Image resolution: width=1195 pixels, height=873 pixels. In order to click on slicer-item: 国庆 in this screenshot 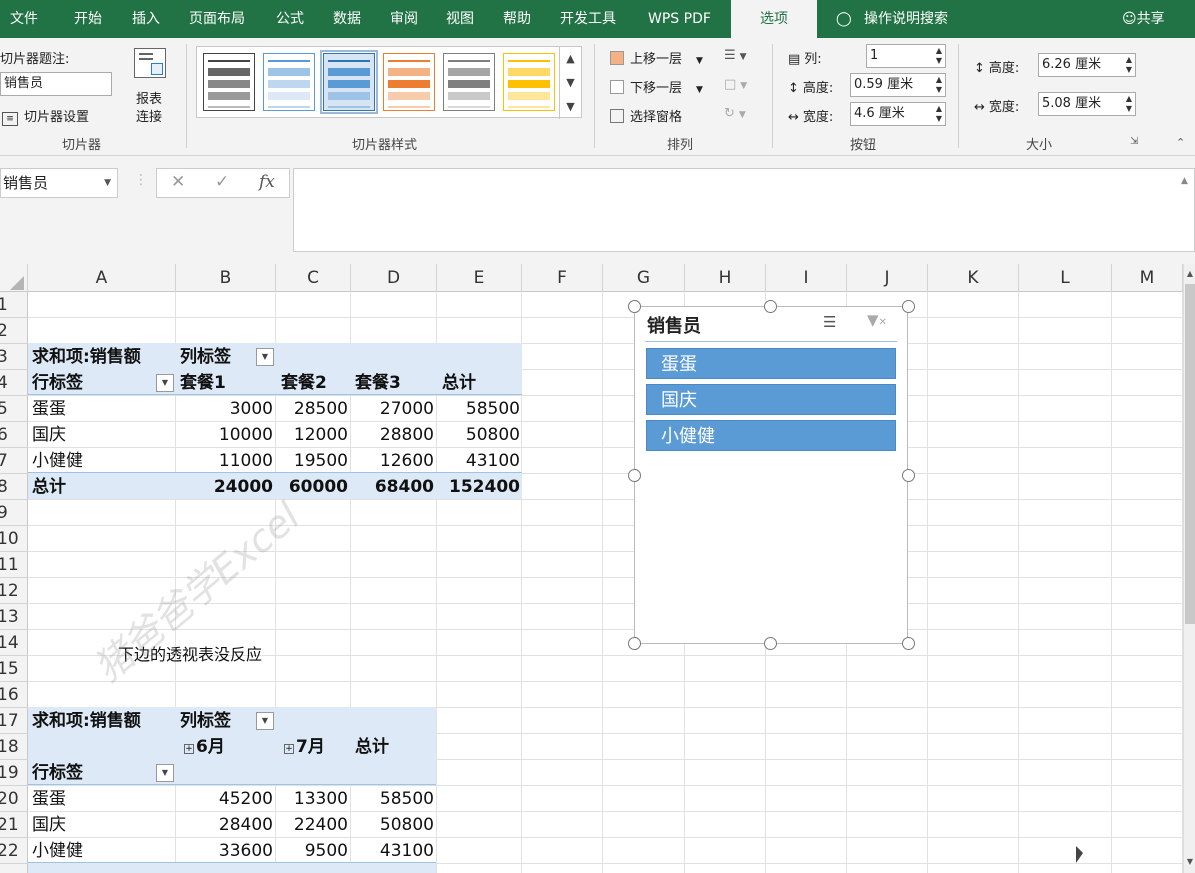, I will do `click(771, 399)`.